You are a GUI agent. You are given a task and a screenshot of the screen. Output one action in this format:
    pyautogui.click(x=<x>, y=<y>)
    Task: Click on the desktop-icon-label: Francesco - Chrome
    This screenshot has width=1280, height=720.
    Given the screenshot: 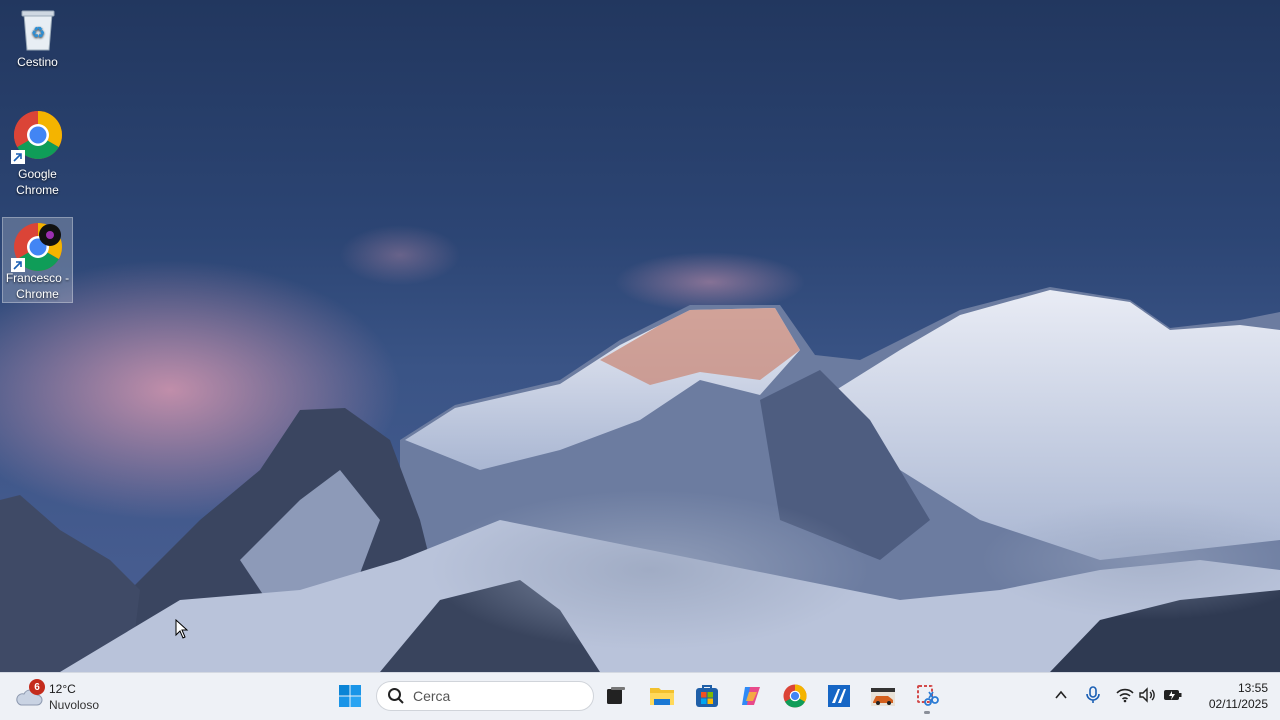 What is the action you would take?
    pyautogui.click(x=37, y=286)
    